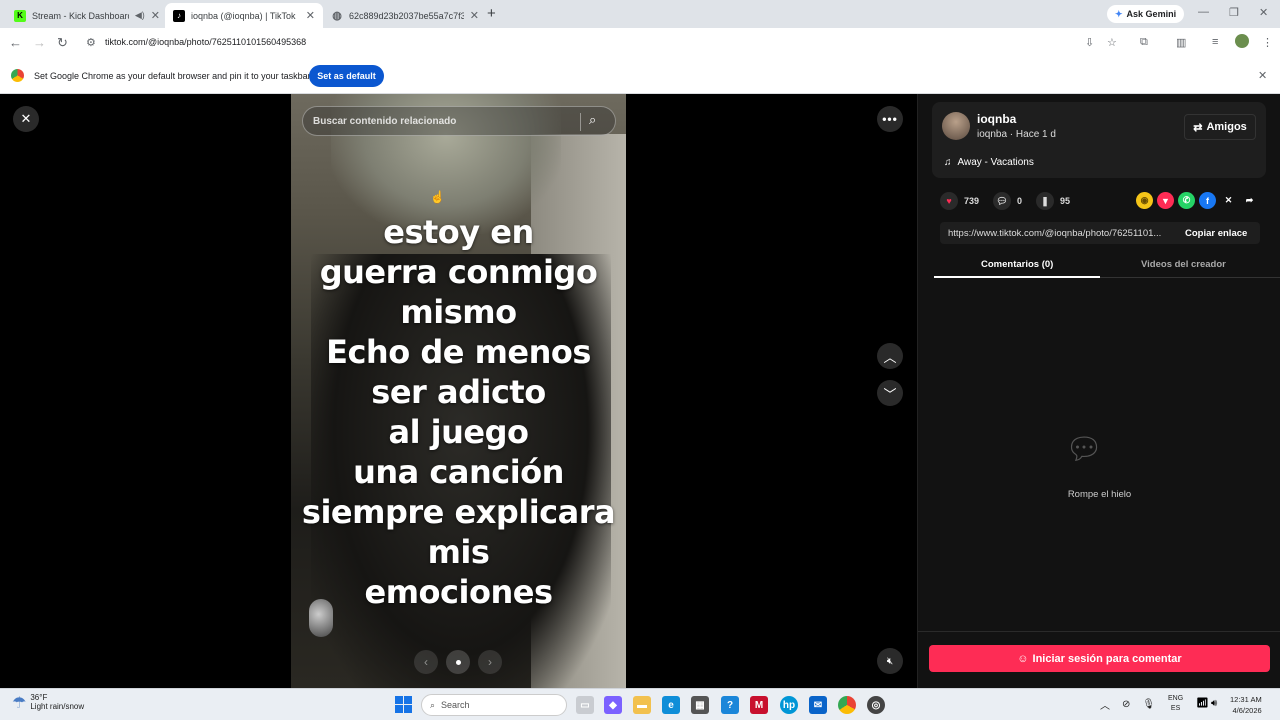 The width and height of the screenshot is (1280, 720). What do you see at coordinates (1105, 704) in the screenshot?
I see `tray-chevron-icon: ︿` at bounding box center [1105, 704].